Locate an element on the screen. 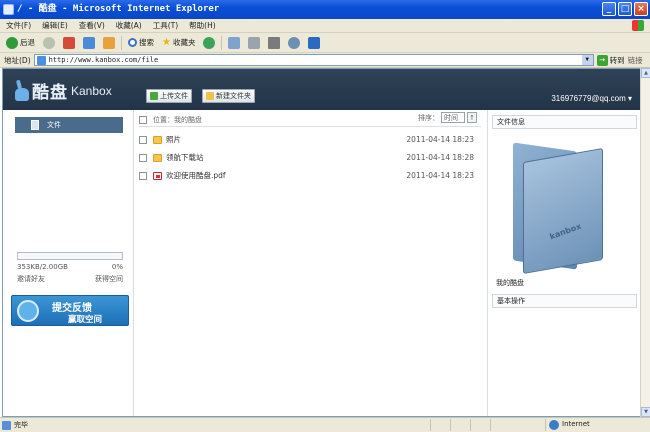 The image size is (650, 432). home-button is located at coordinates (109, 43).